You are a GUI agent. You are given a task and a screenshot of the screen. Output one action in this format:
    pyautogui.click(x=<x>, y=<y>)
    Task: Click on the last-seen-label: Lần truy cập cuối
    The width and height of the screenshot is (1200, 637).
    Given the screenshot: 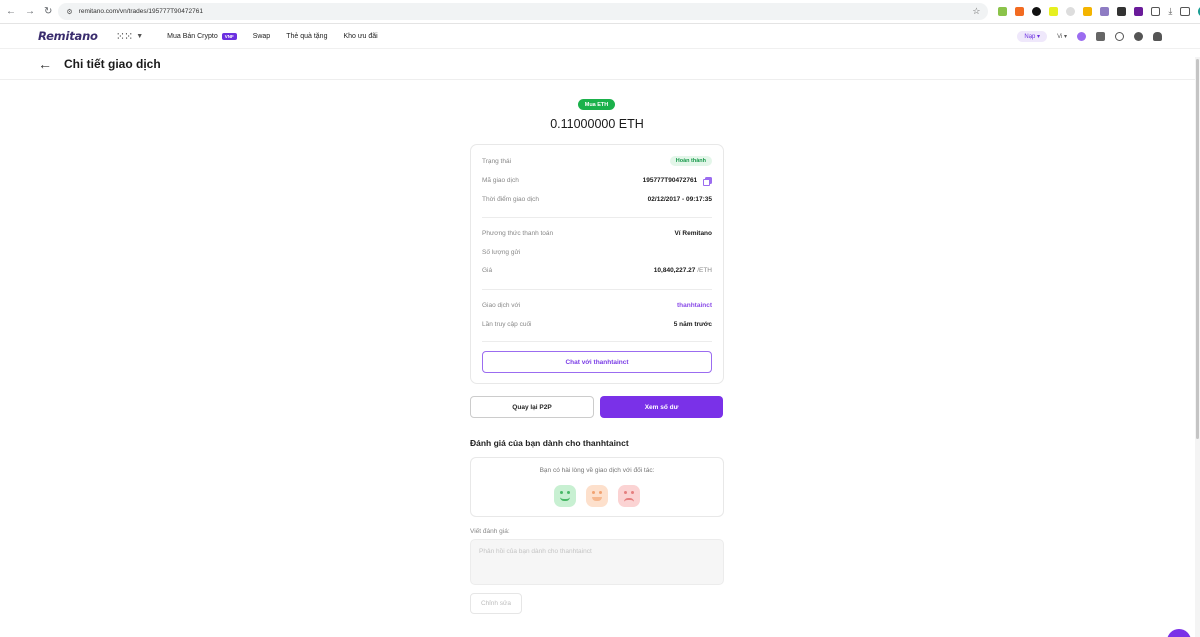 What is the action you would take?
    pyautogui.click(x=507, y=324)
    